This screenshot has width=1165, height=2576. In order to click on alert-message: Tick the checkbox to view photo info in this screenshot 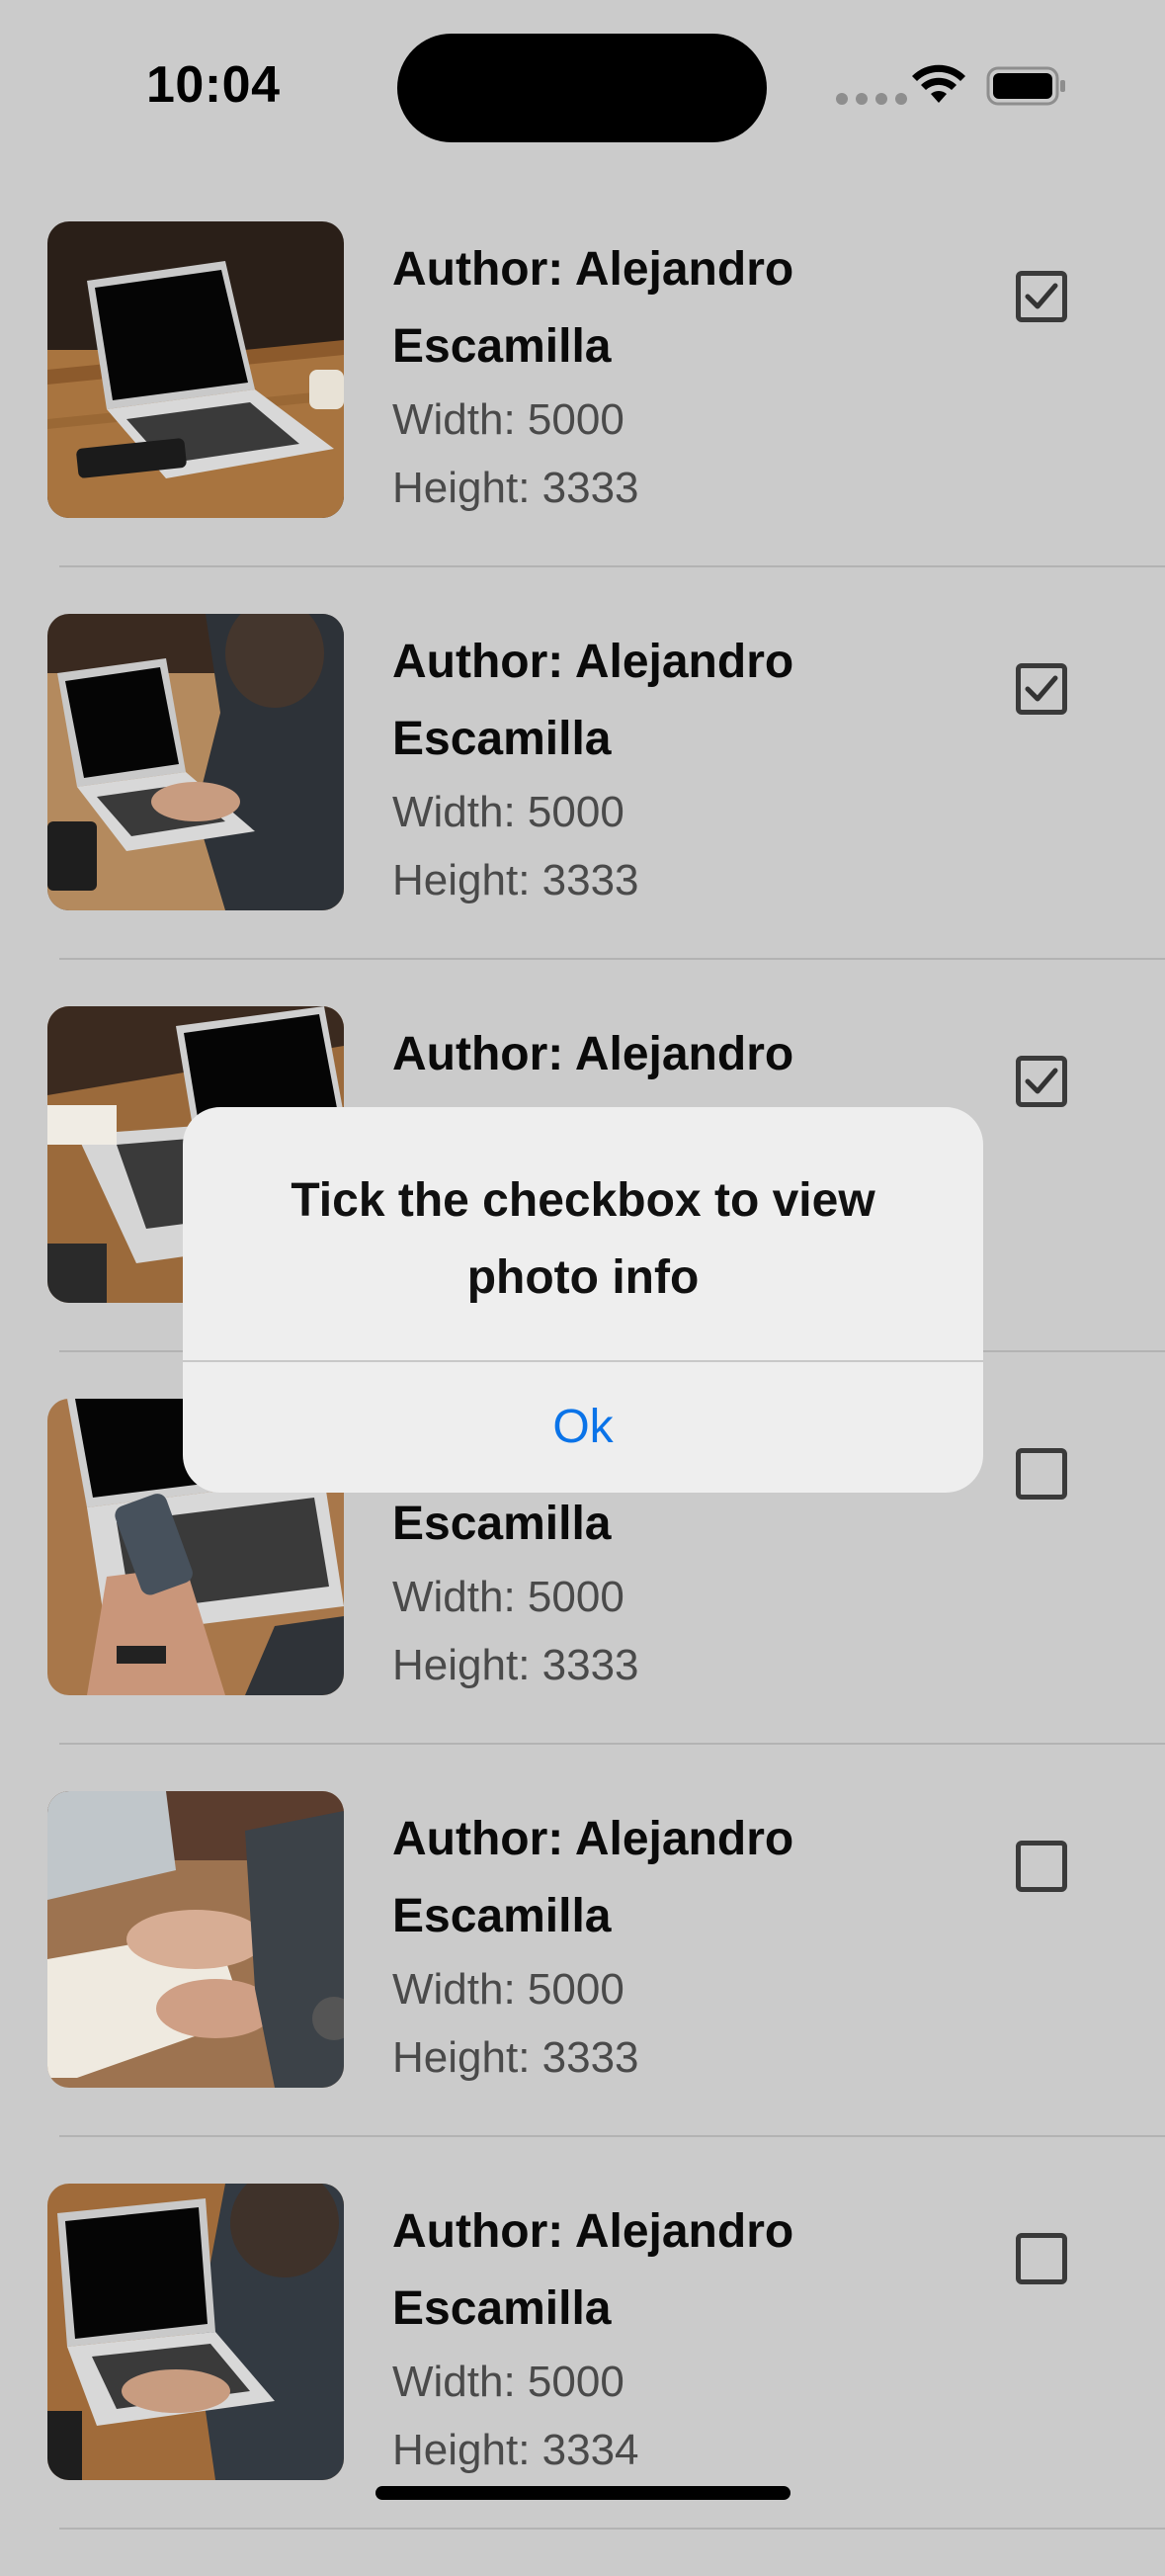, I will do `click(583, 1239)`.